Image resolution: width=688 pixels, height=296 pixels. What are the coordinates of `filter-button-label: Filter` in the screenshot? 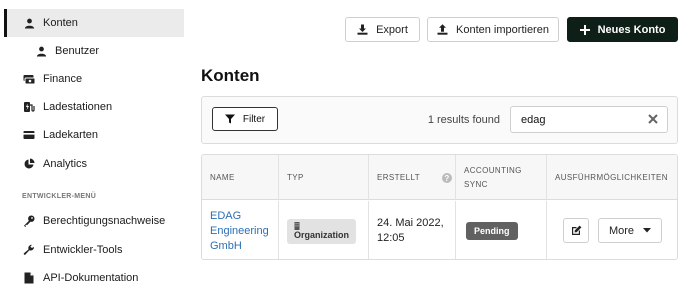 It's located at (254, 119).